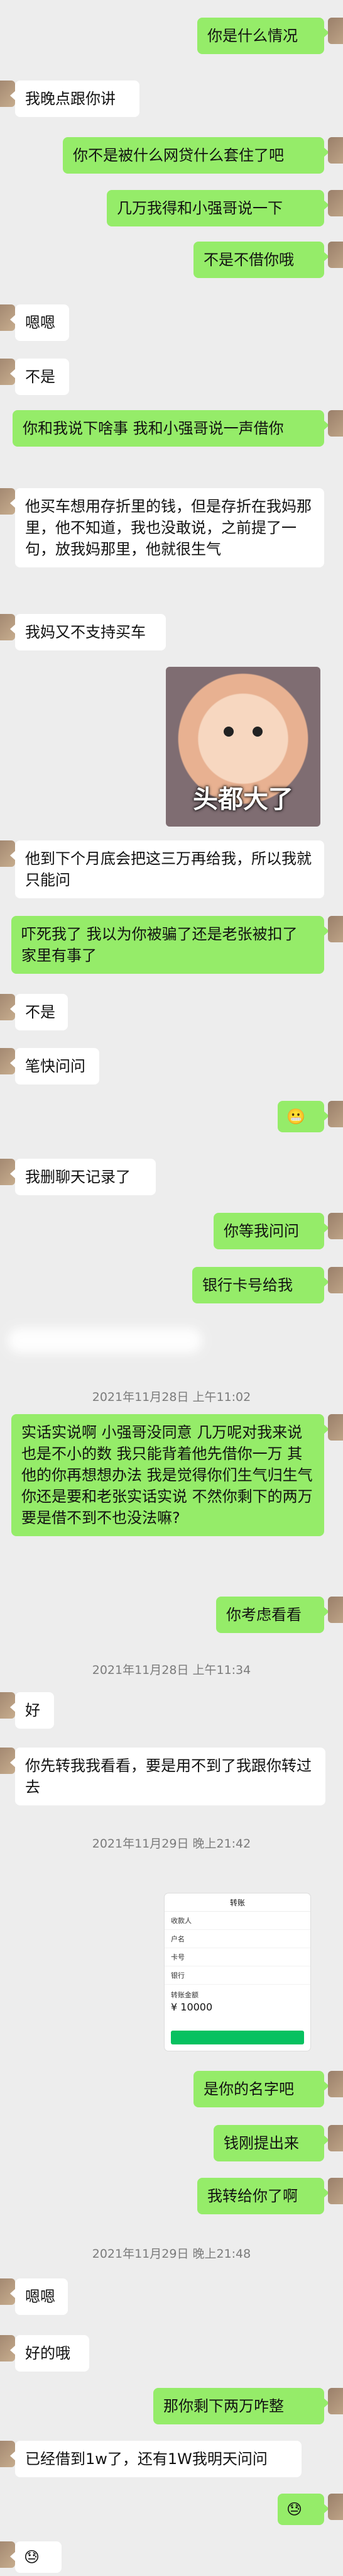 This screenshot has height=2576, width=343. Describe the element at coordinates (192, 2007) in the screenshot. I see `transfer-amount: ¥ 10000` at that location.